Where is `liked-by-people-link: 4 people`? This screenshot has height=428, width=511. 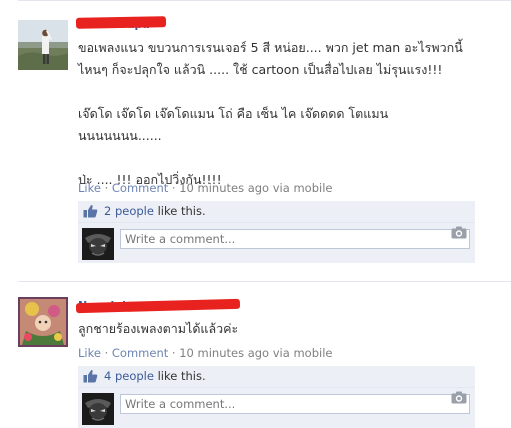 liked-by-people-link: 4 people is located at coordinates (129, 376).